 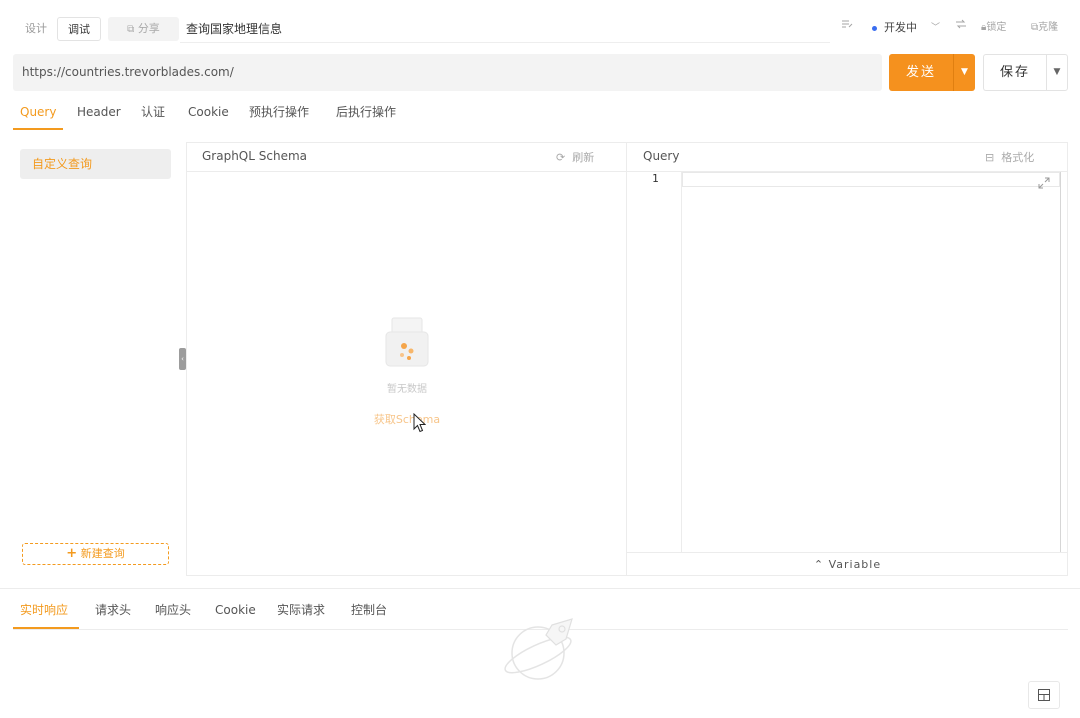 I want to click on new-query-label: 新建查询, so click(x=102, y=553).